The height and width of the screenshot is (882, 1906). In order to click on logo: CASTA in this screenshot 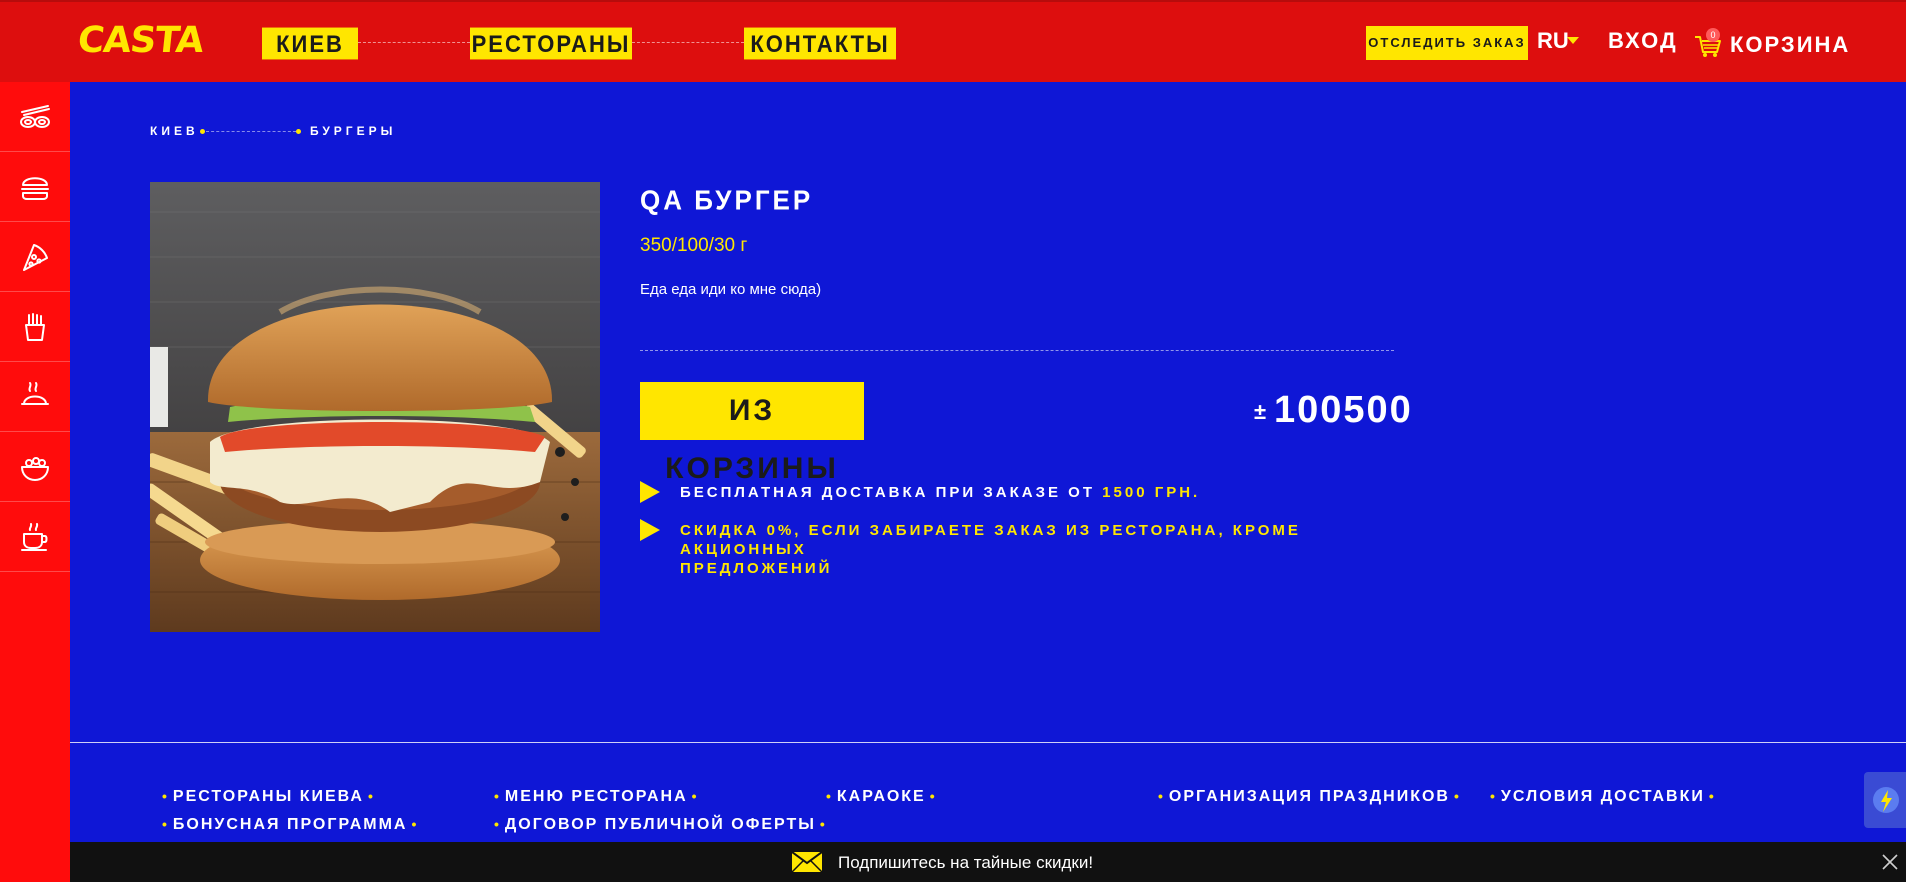, I will do `click(140, 40)`.